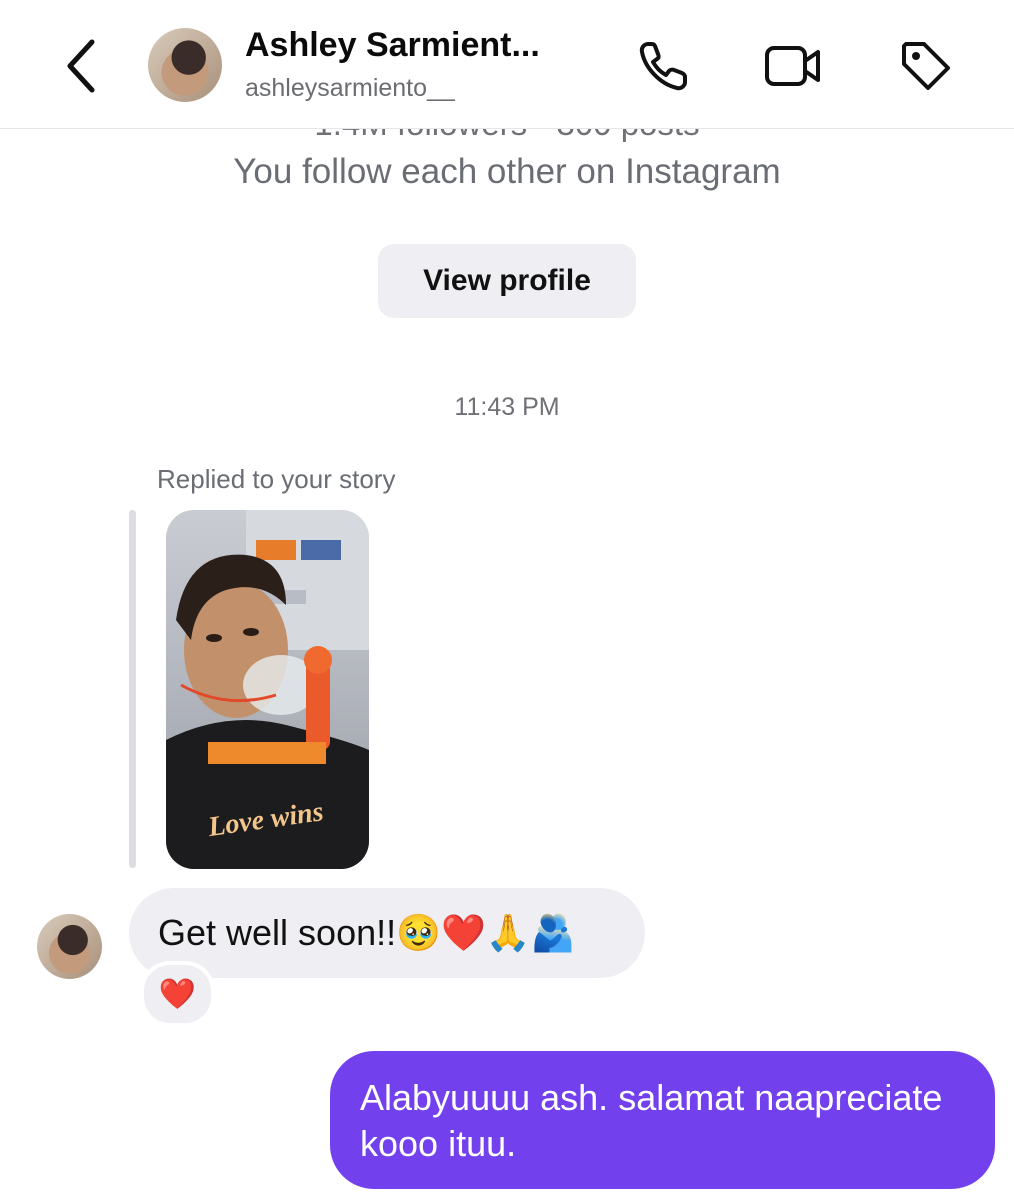 This screenshot has width=1014, height=1200. I want to click on story-reply-label: Replied to your story, so click(276, 479).